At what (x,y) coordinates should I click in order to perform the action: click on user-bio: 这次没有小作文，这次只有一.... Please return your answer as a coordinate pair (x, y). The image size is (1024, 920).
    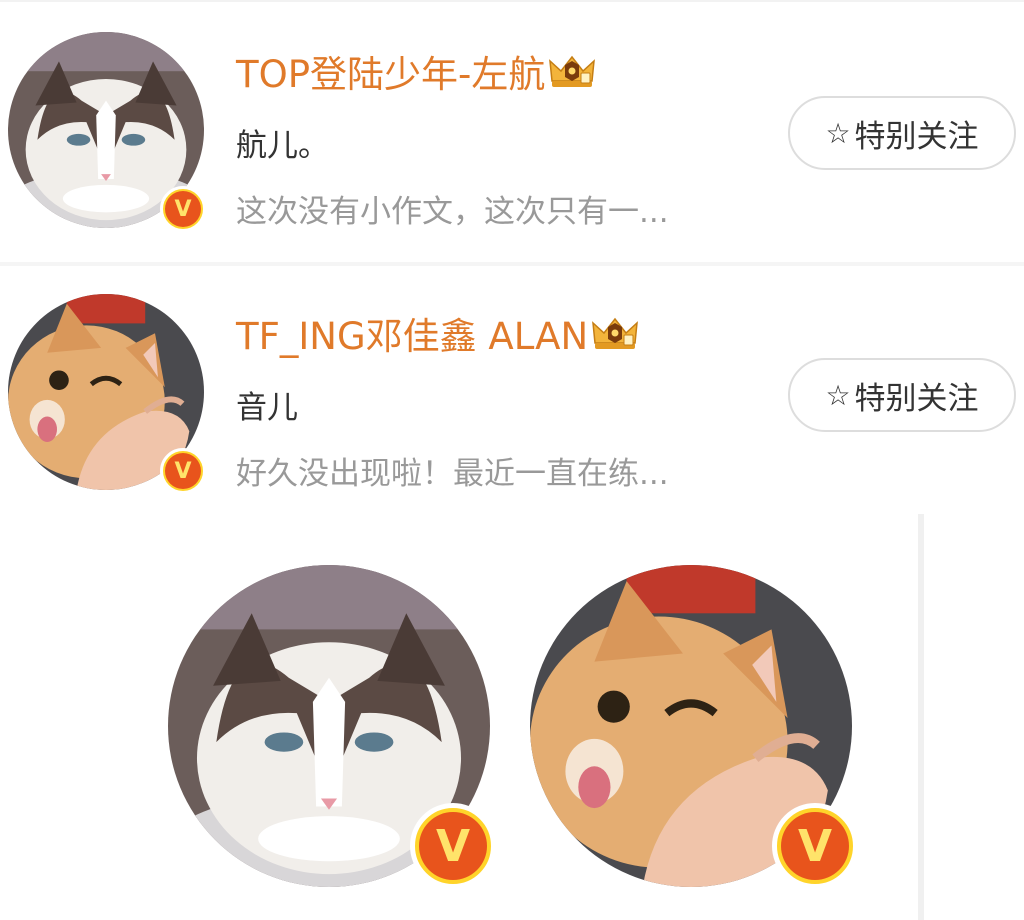
    Looking at the image, I should click on (452, 212).